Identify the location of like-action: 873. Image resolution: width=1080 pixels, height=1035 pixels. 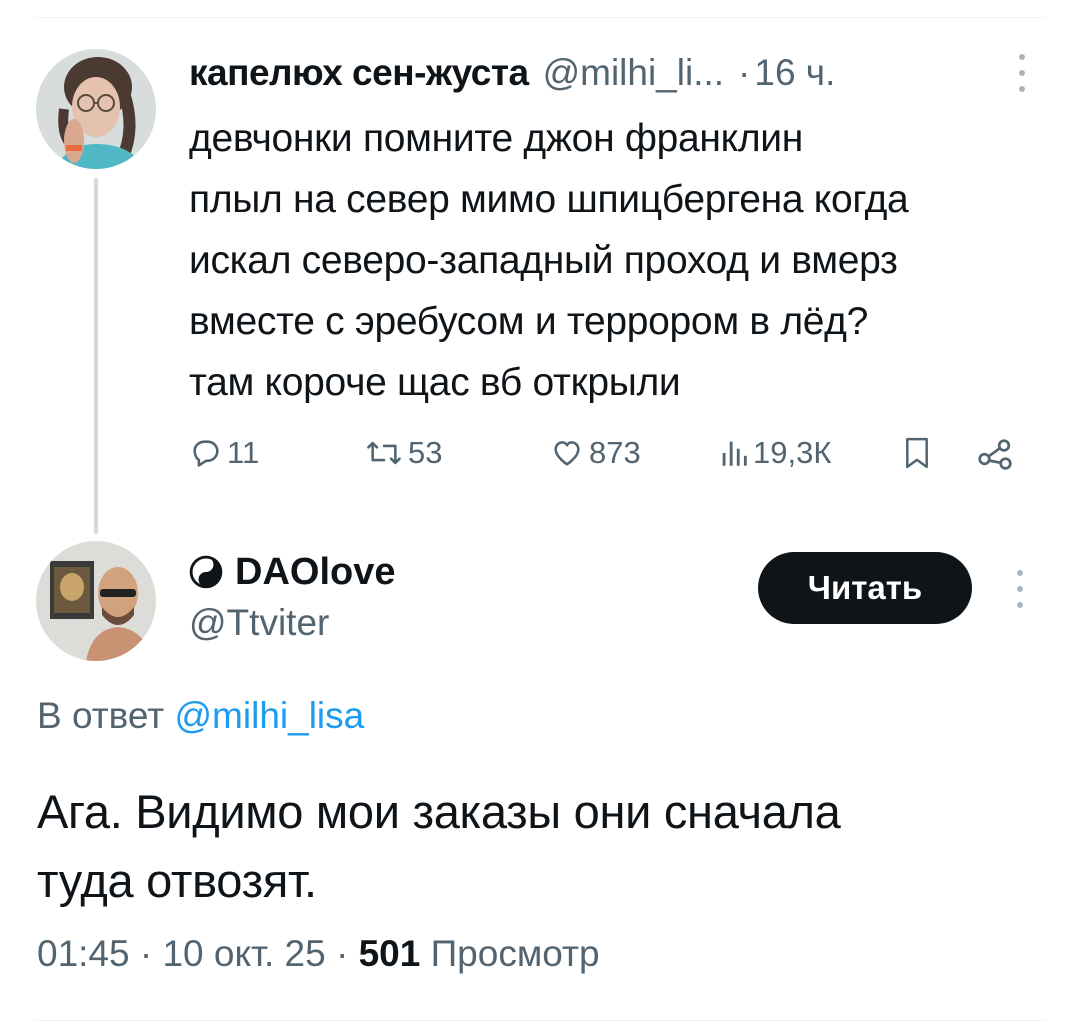
(595, 453).